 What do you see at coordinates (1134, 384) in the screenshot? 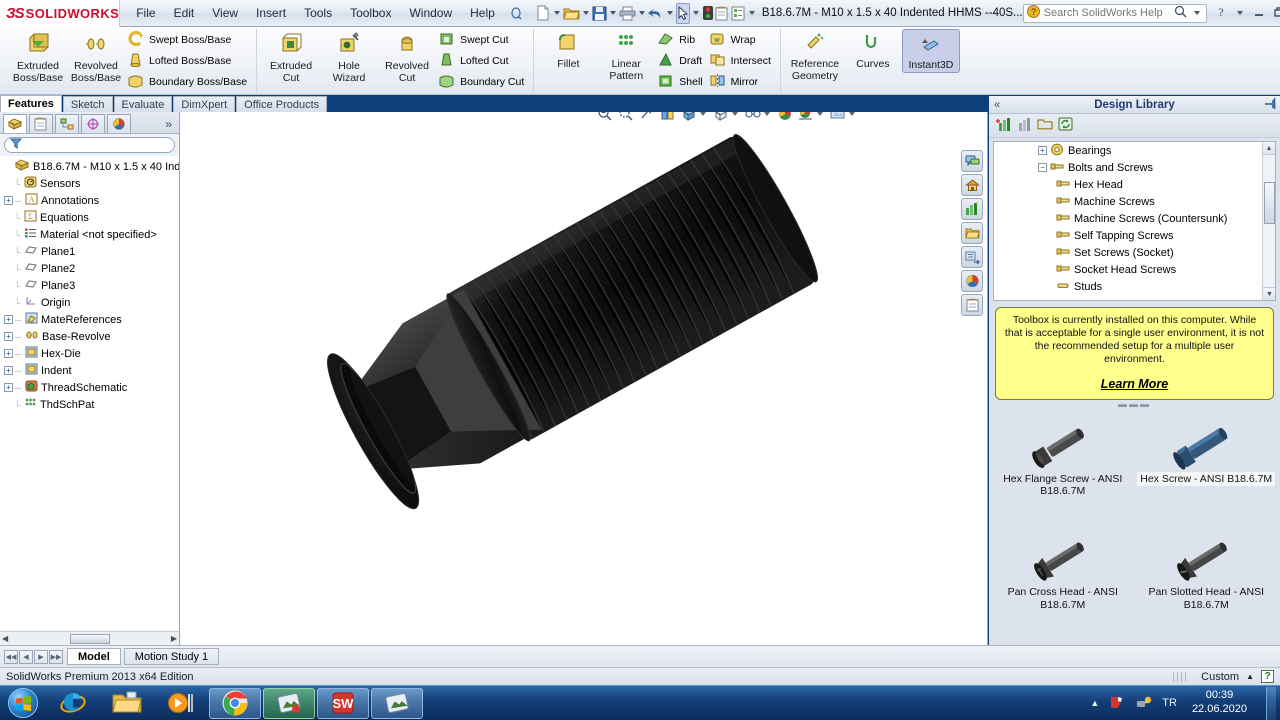
I see `learn-more-link: Learn More` at bounding box center [1134, 384].